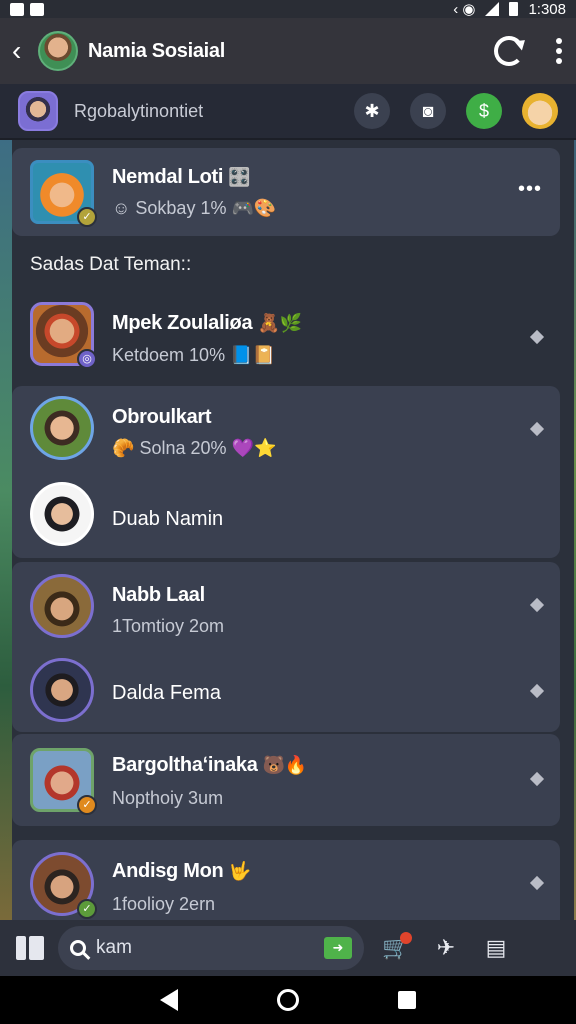 The image size is (576, 1024). Describe the element at coordinates (288, 9) in the screenshot. I see `status-bar: ‹ ◉ 1:308` at that location.